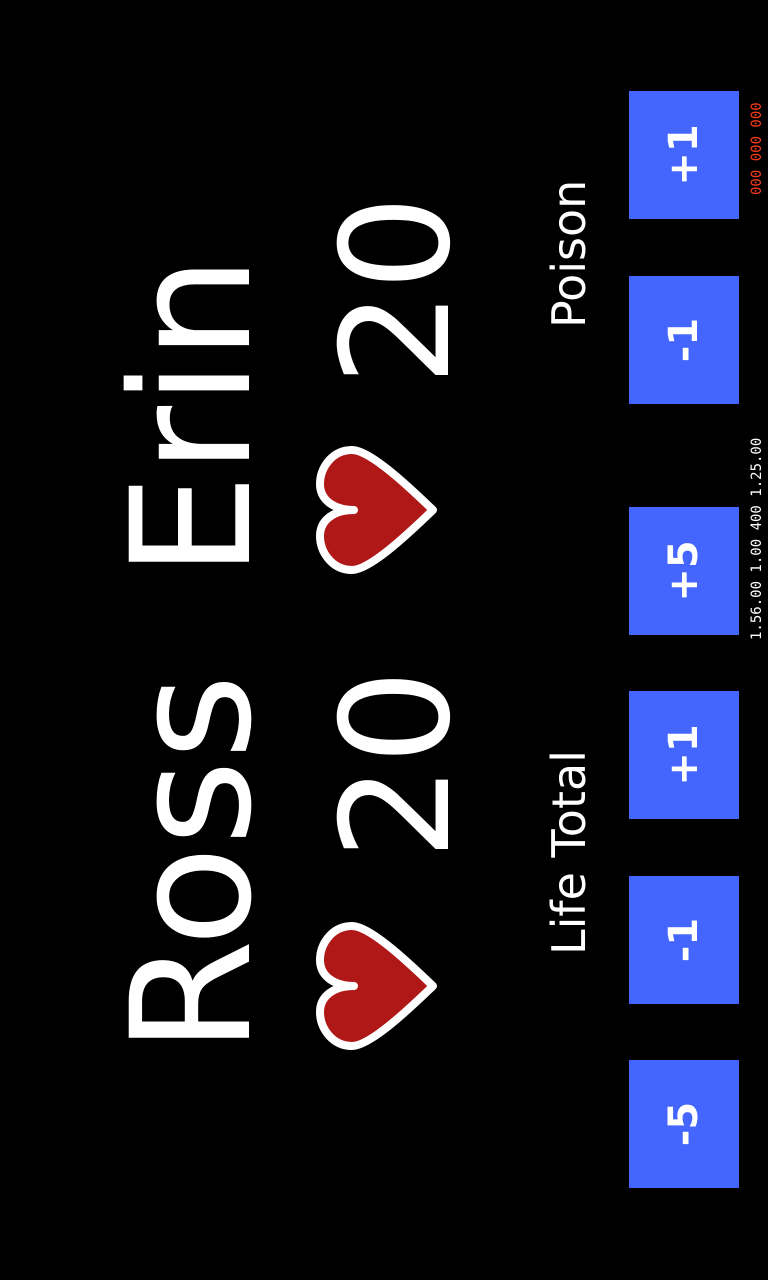  What do you see at coordinates (397, 764) in the screenshot?
I see `life-total-ross: 20` at bounding box center [397, 764].